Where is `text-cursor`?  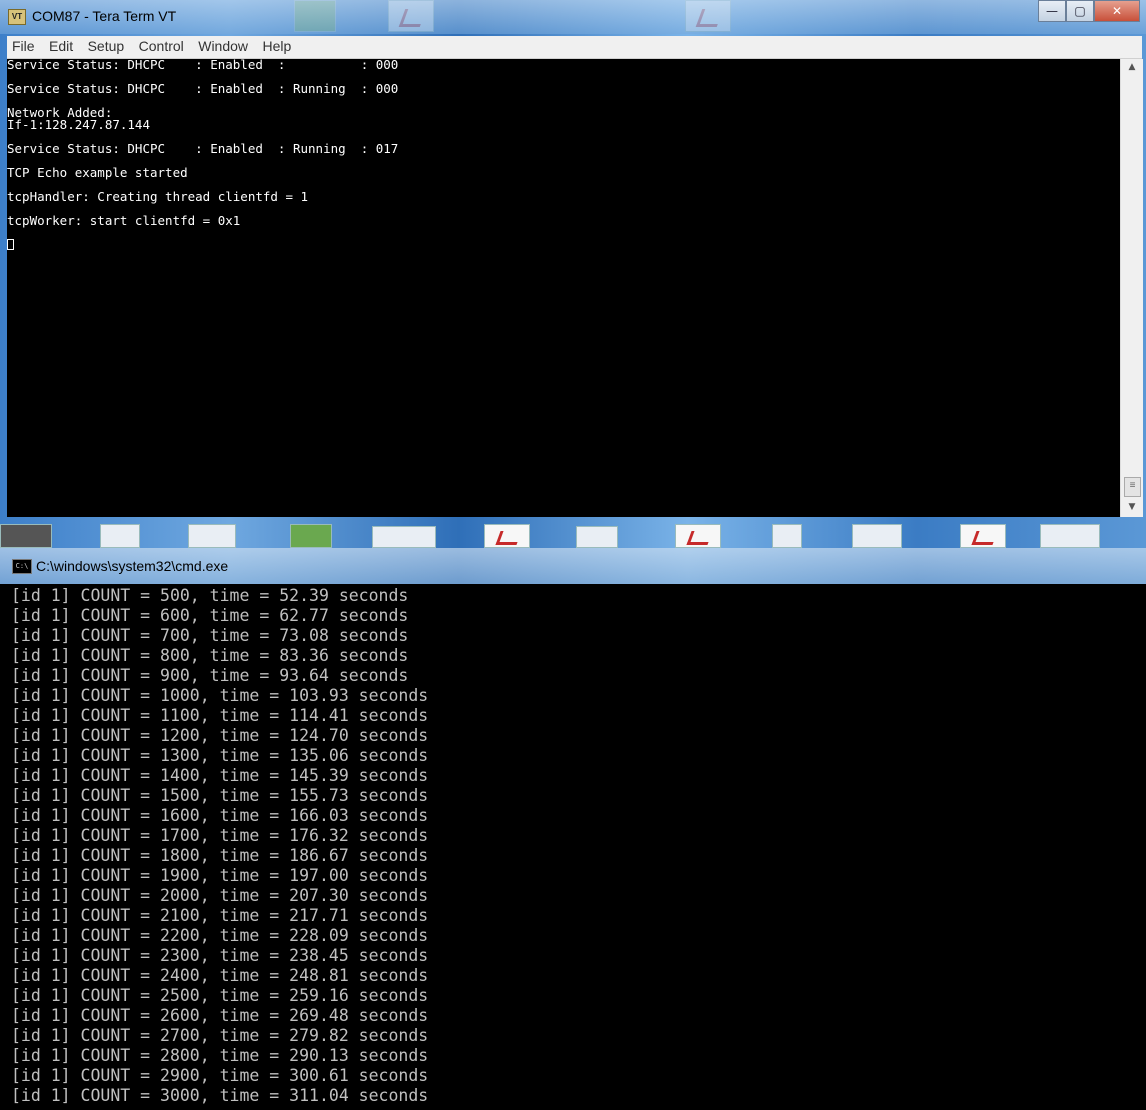
text-cursor is located at coordinates (10, 244).